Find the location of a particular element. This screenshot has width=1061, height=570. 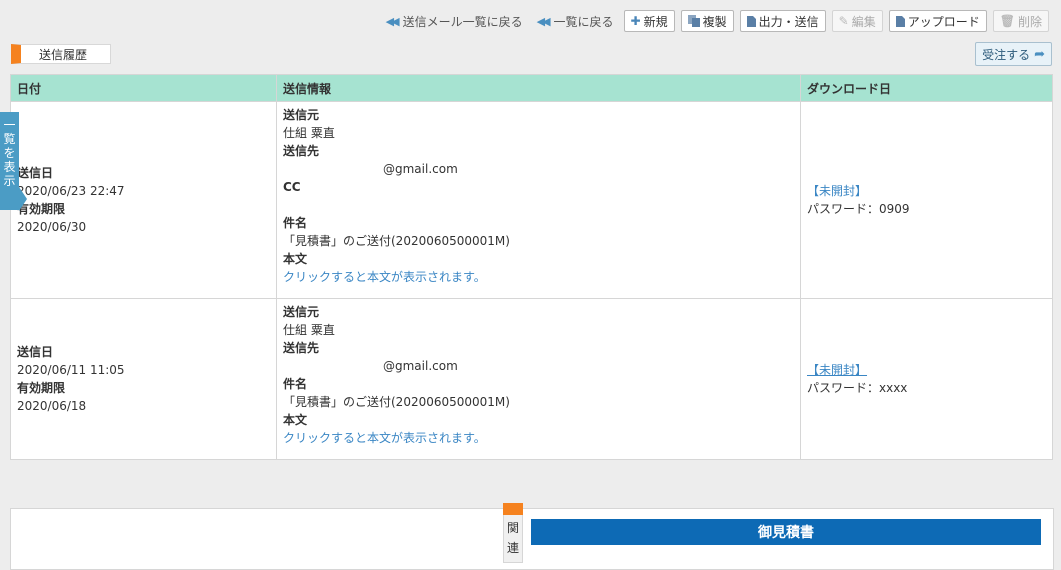

side-tab-char: 一 is located at coordinates (9, 125).